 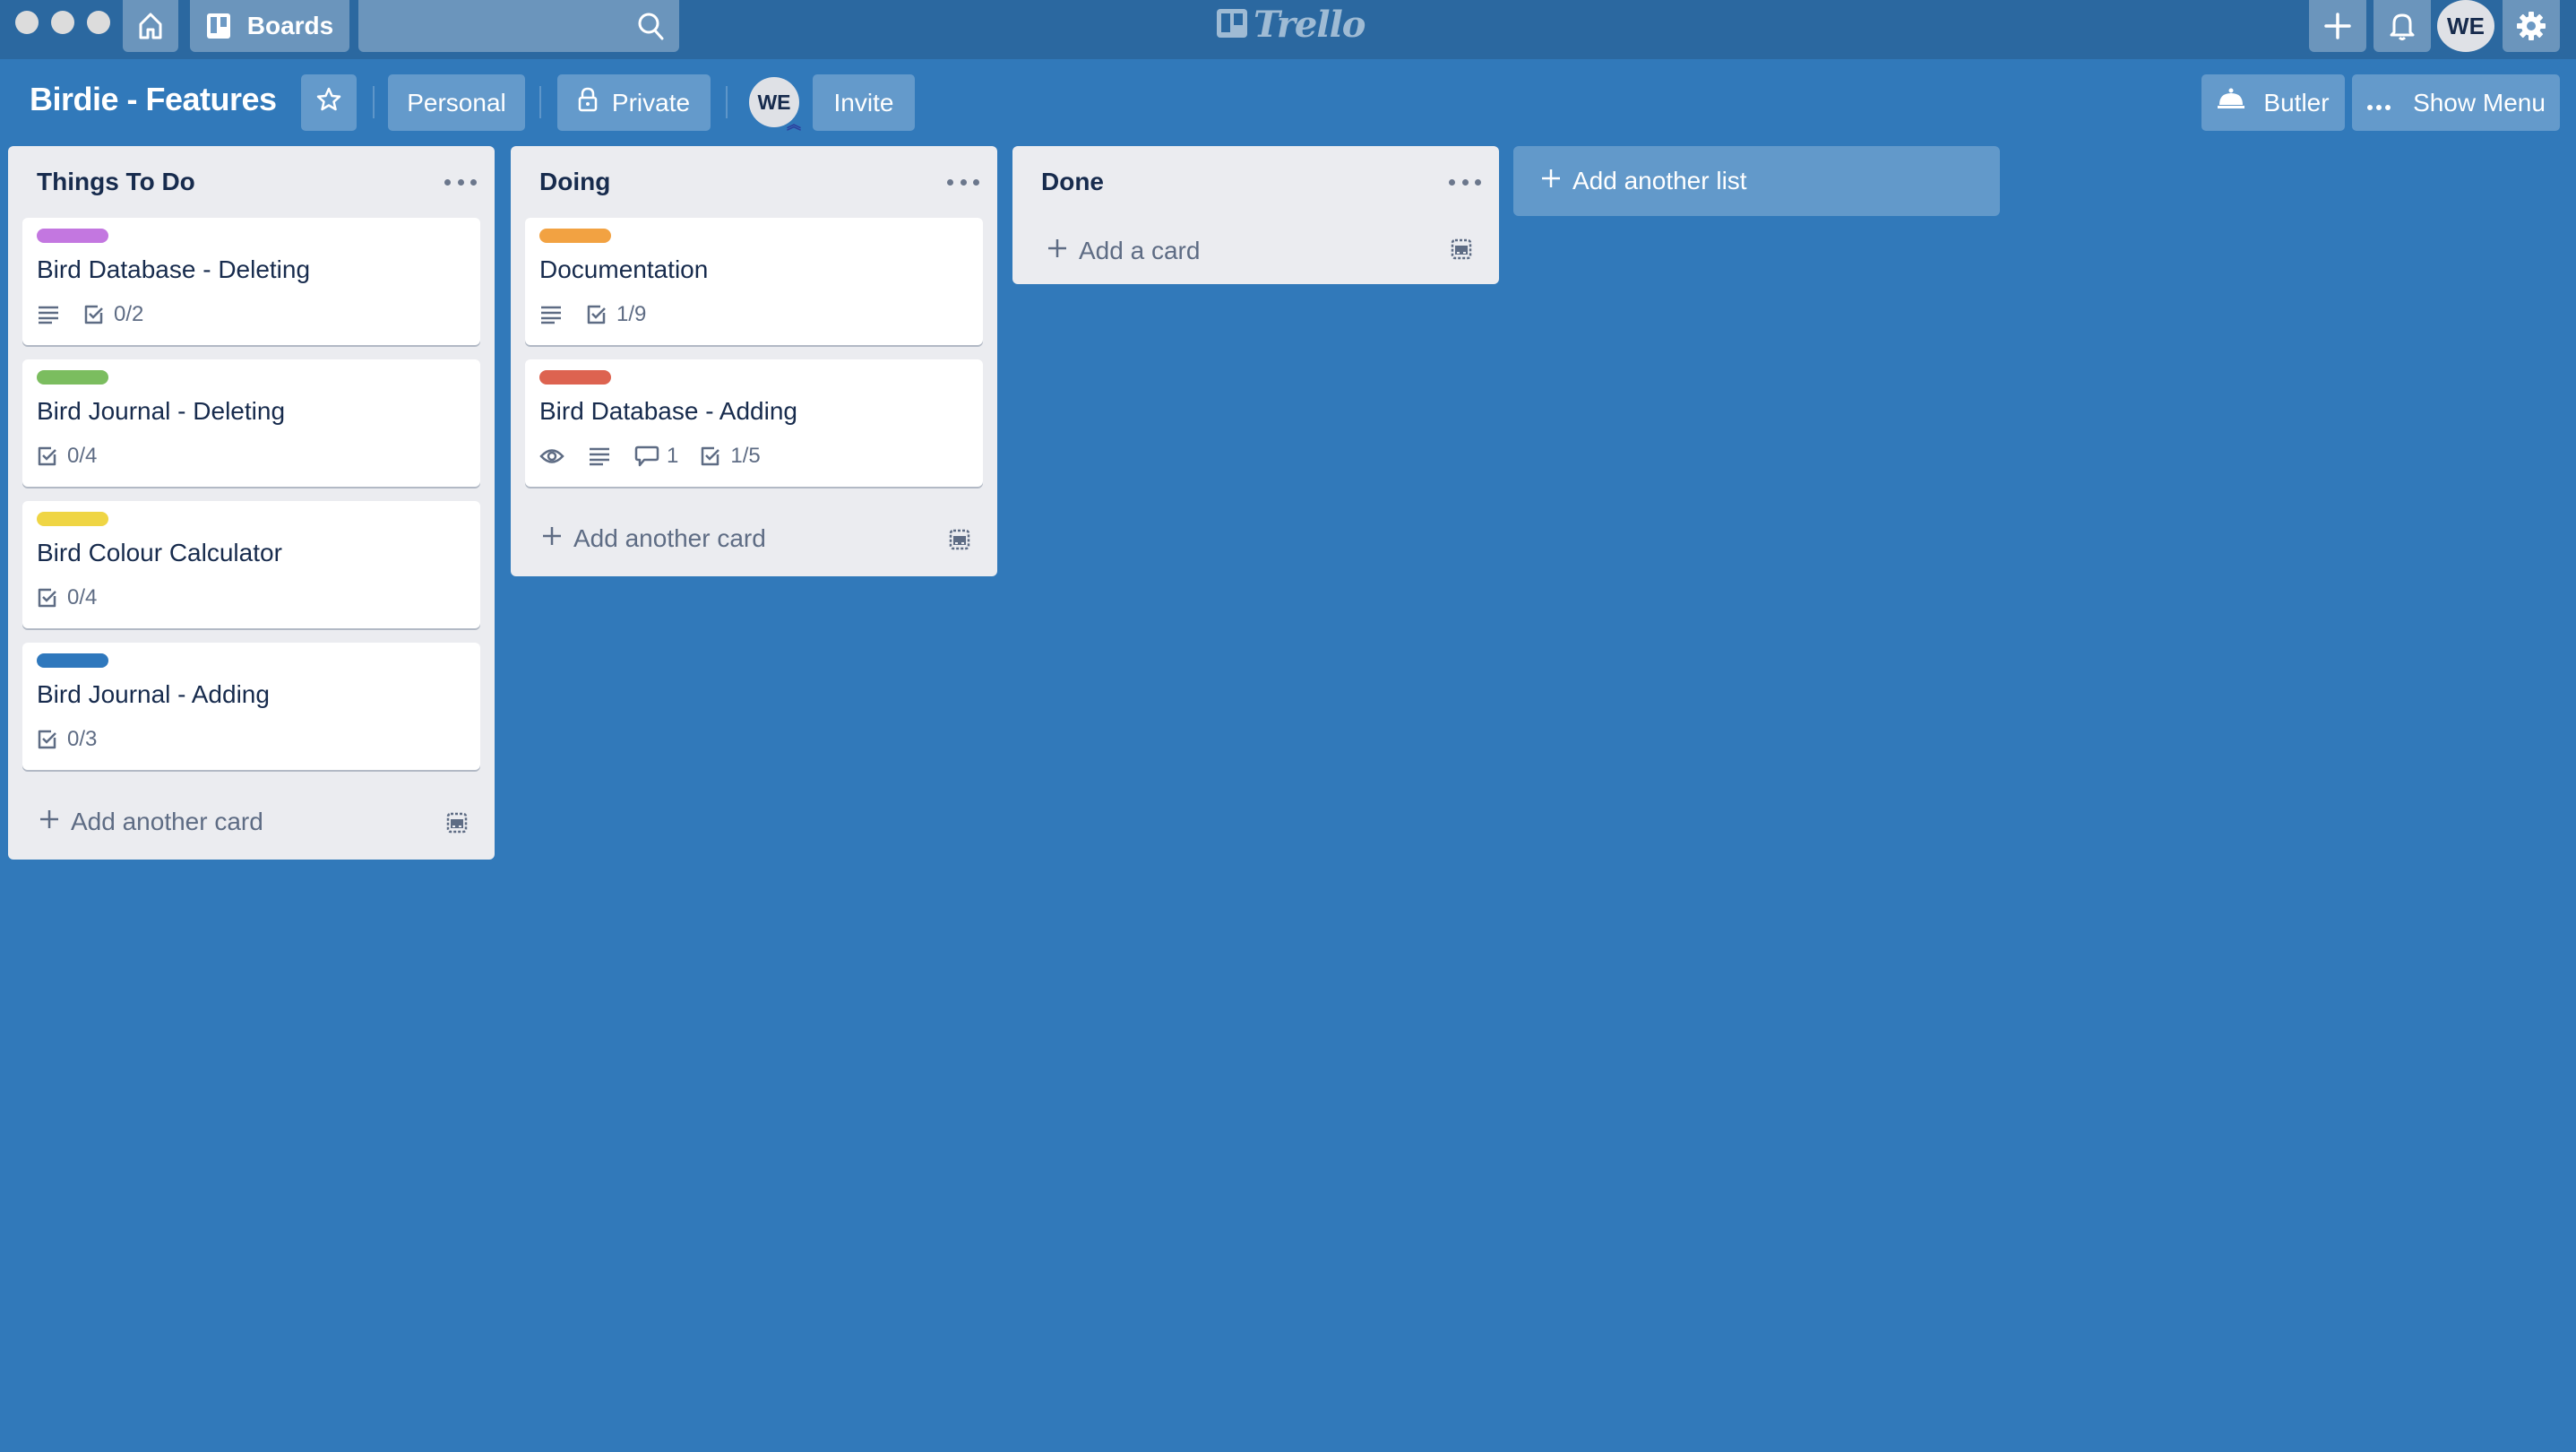 What do you see at coordinates (72, 519) in the screenshot?
I see `card-label-yellow` at bounding box center [72, 519].